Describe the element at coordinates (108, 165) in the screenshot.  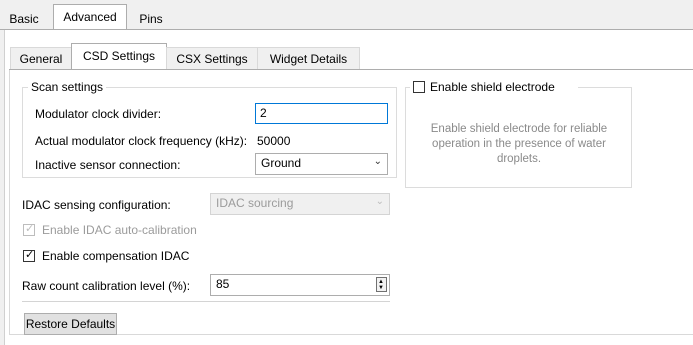
I see `inactive-sensor-label: Inactive sensor connection:` at that location.